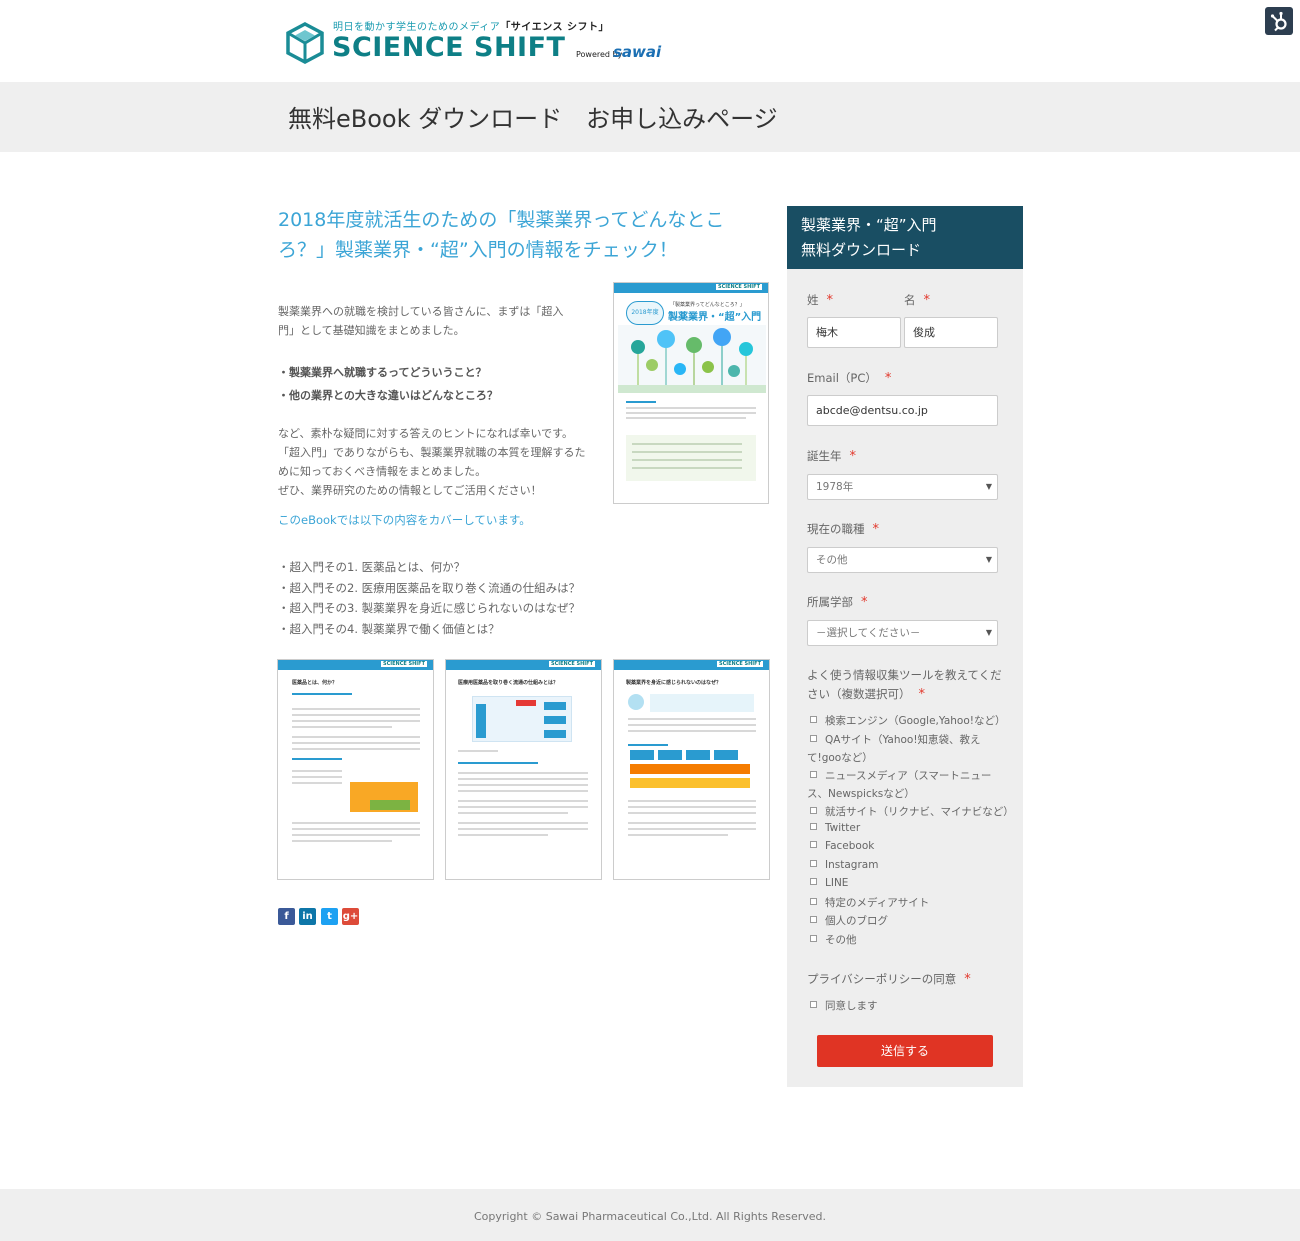 This screenshot has height=1241, width=1300. I want to click on facebook-icon: f, so click(286, 916).